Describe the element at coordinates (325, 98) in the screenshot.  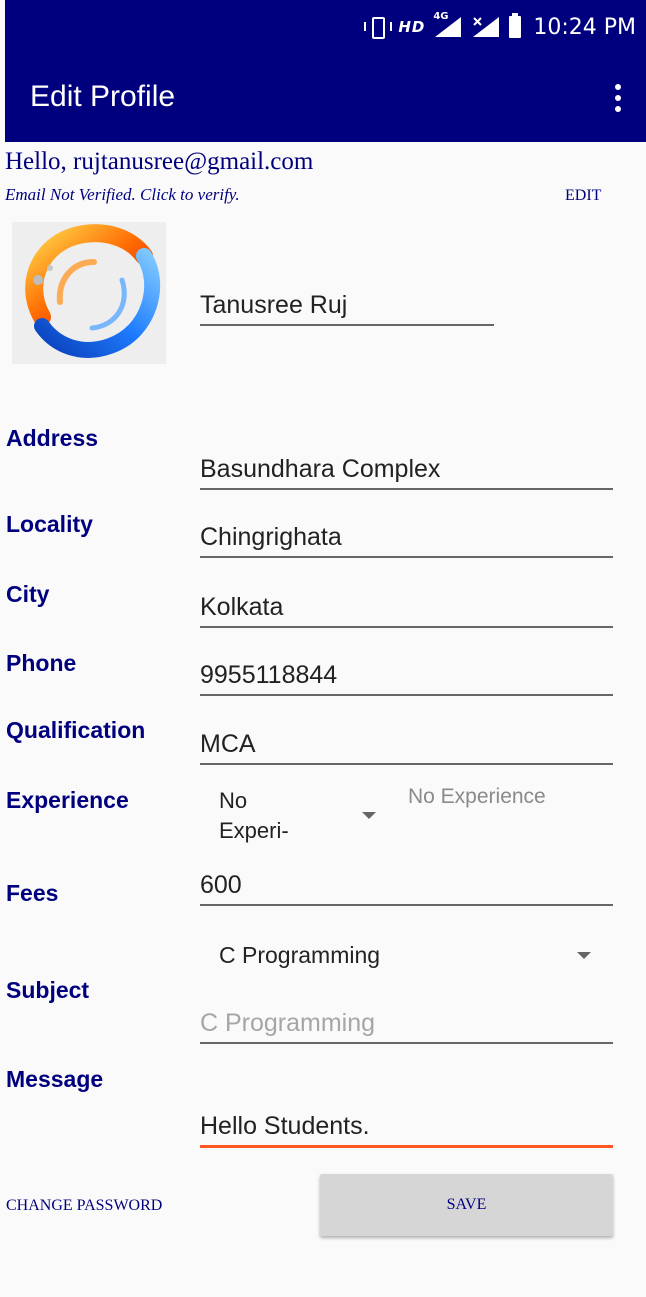
I see `app-bar: Edit Profile` at that location.